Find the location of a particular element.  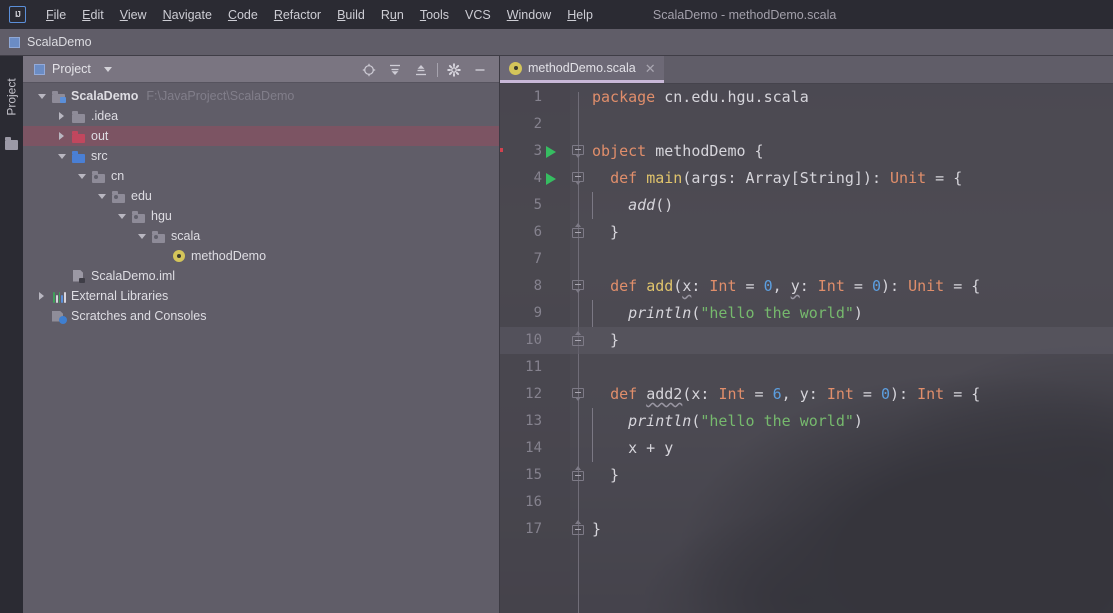

menu-item-view: View is located at coordinates (133, 15).